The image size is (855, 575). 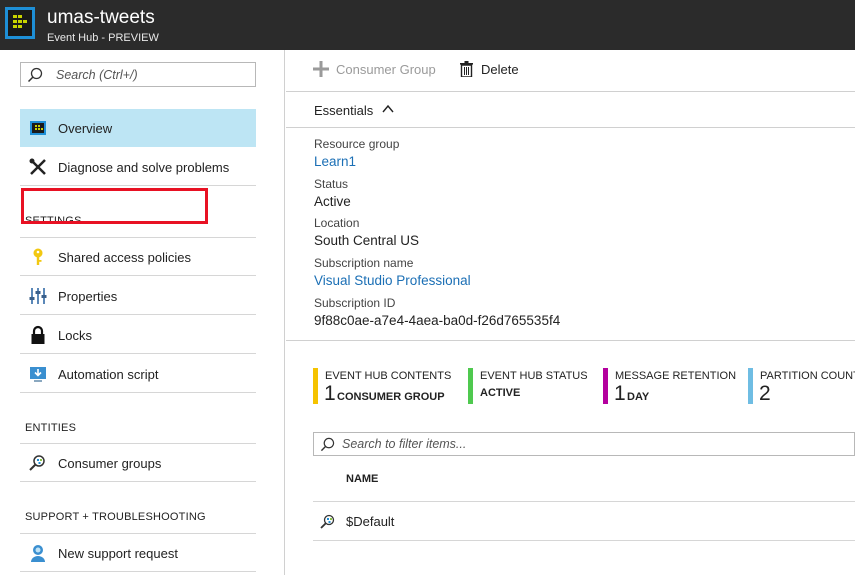 What do you see at coordinates (37, 166) in the screenshot?
I see `tools-icon` at bounding box center [37, 166].